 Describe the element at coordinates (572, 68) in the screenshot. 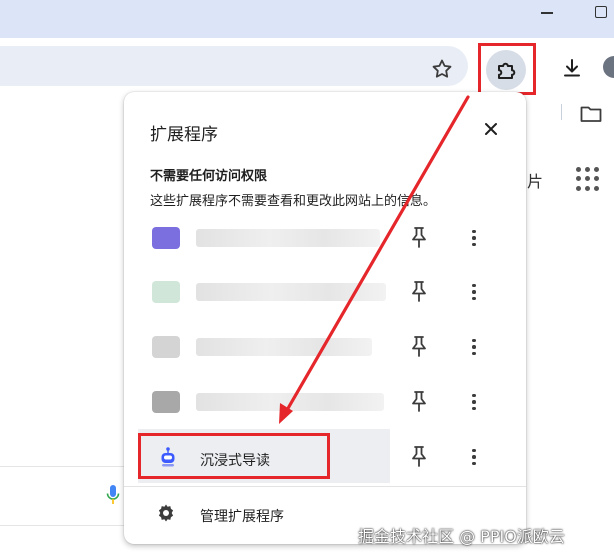

I see `download-icon` at that location.